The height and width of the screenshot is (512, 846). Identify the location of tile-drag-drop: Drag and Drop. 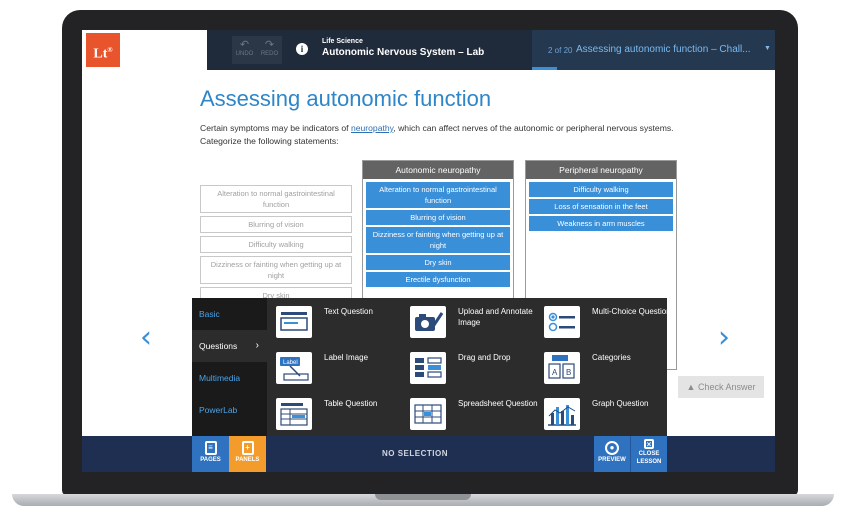
(475, 368).